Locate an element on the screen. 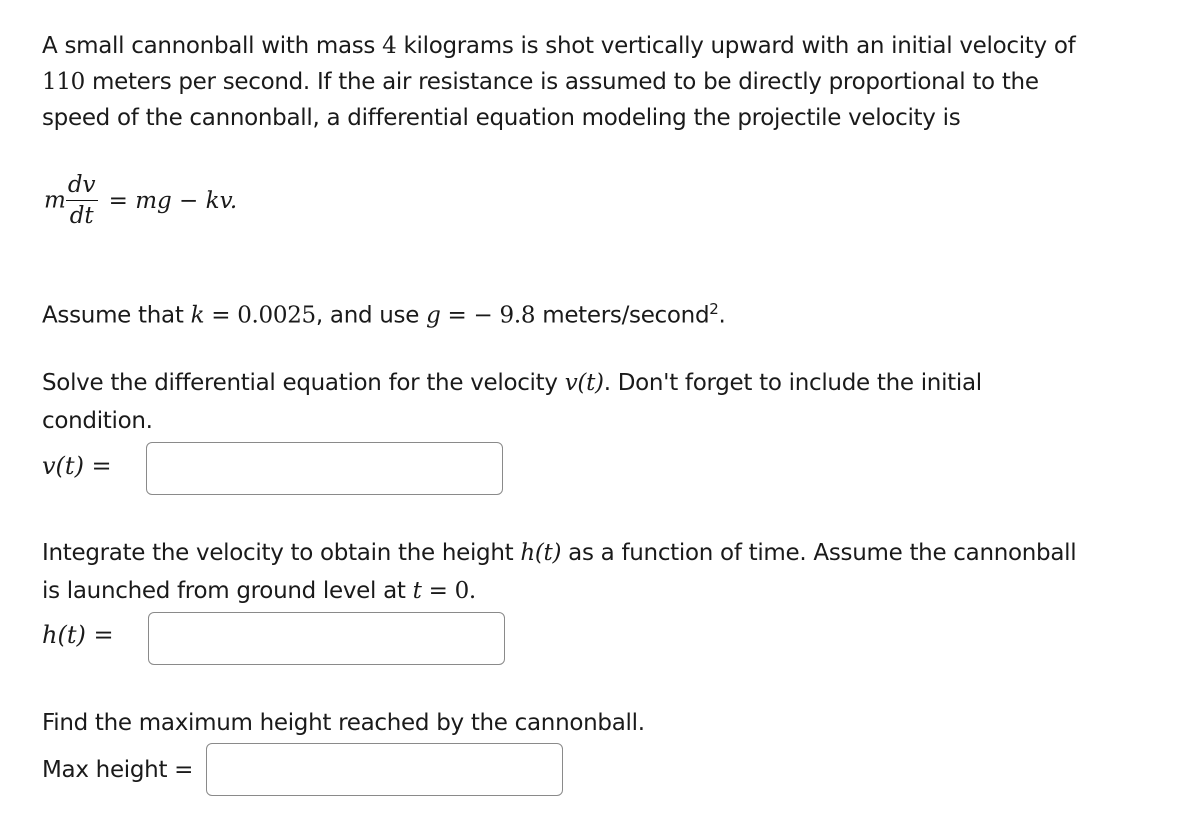 Image resolution: width=1200 pixels, height=819 pixels. fraction-numerator: dv is located at coordinates (81, 186).